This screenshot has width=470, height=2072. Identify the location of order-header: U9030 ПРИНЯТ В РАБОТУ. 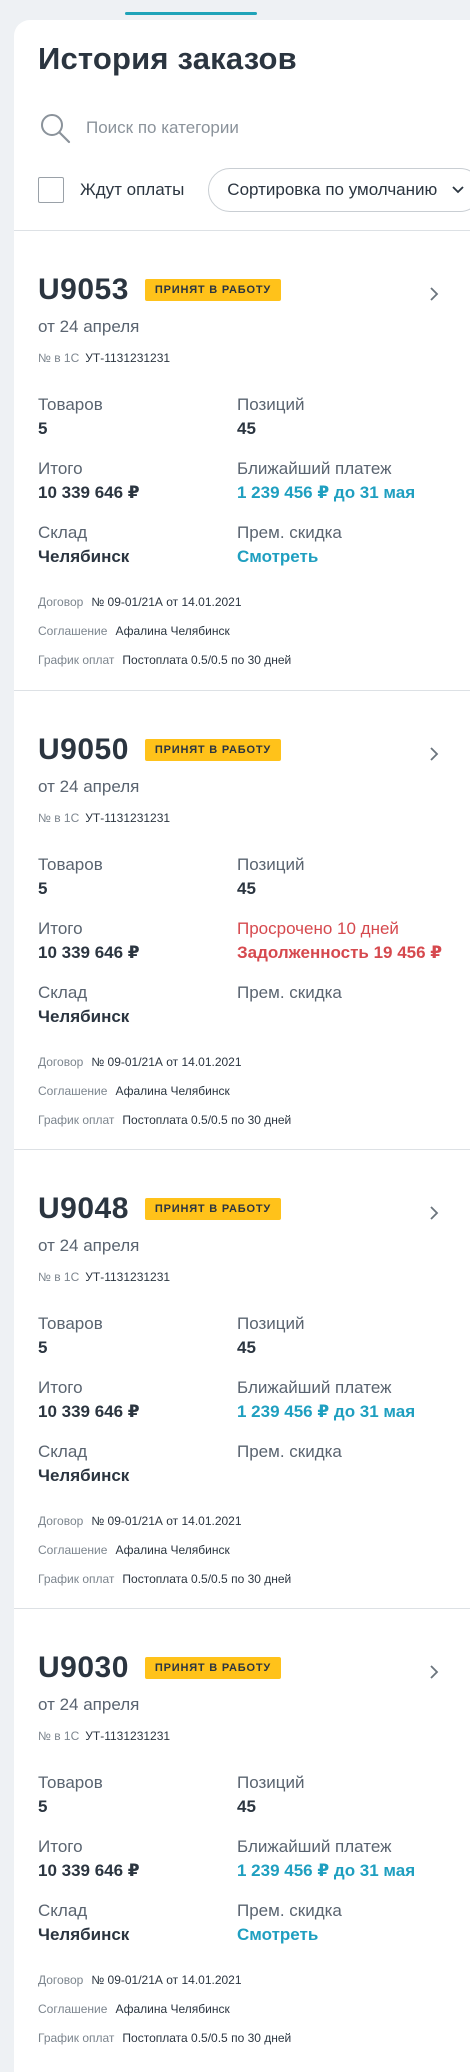
(242, 1668).